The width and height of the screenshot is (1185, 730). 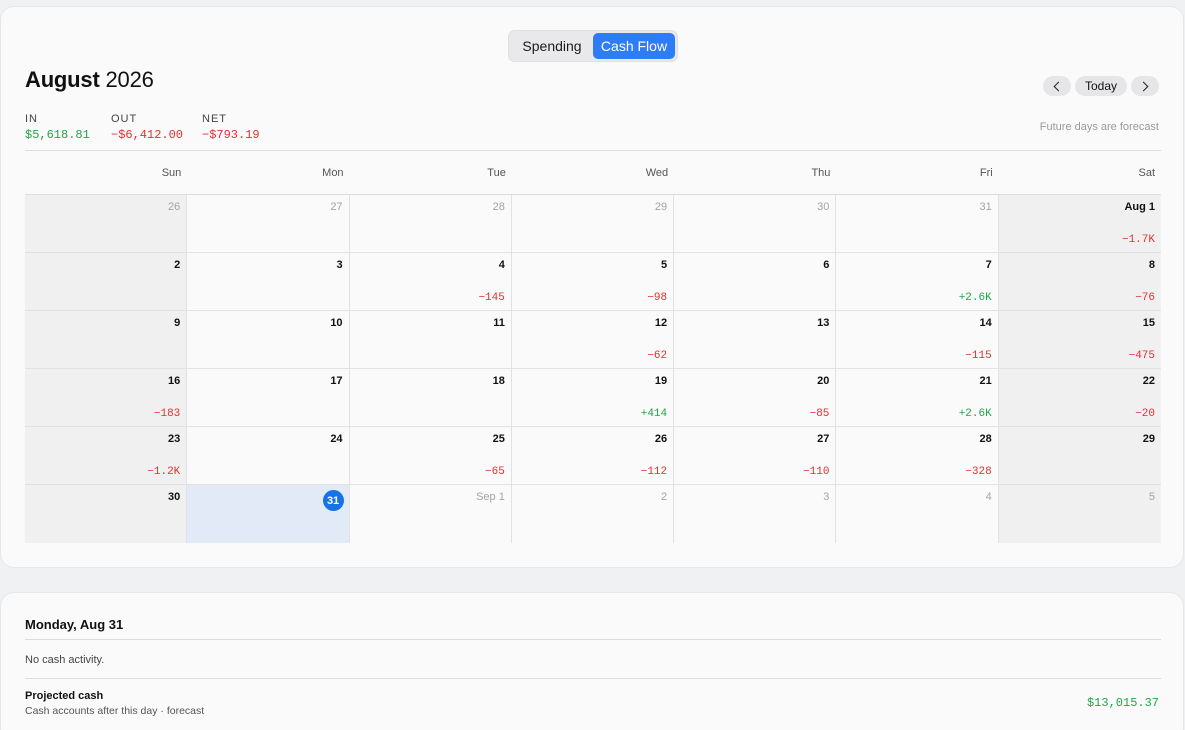 I want to click on out-value: −$6,412.00, so click(x=147, y=135).